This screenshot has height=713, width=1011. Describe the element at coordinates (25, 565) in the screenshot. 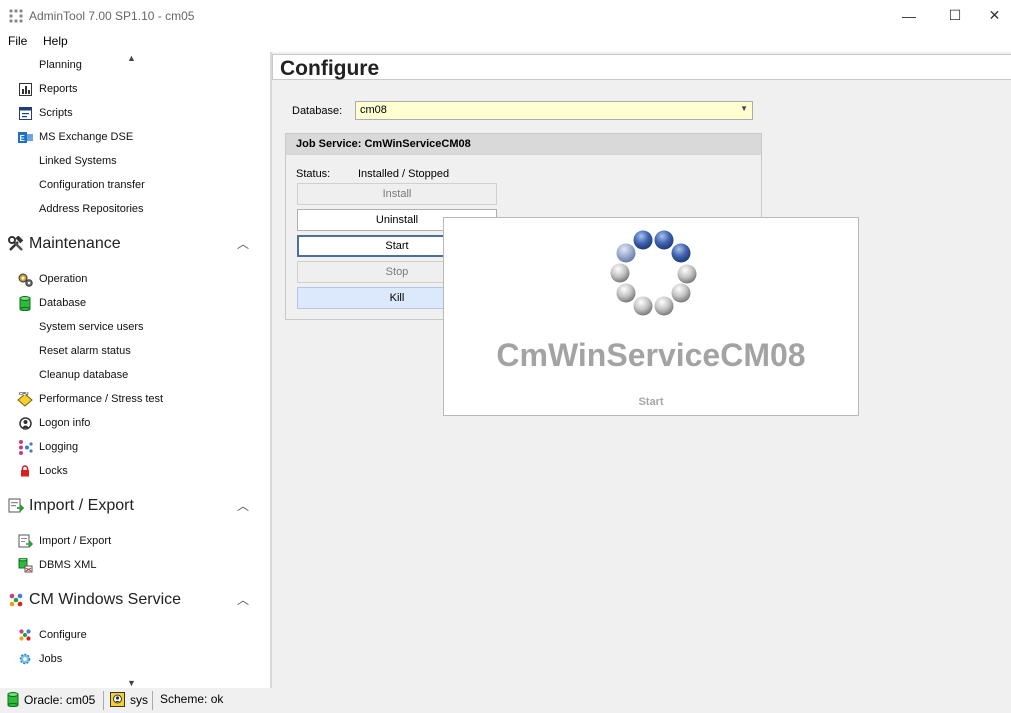

I see `dbms-xml-icon` at that location.